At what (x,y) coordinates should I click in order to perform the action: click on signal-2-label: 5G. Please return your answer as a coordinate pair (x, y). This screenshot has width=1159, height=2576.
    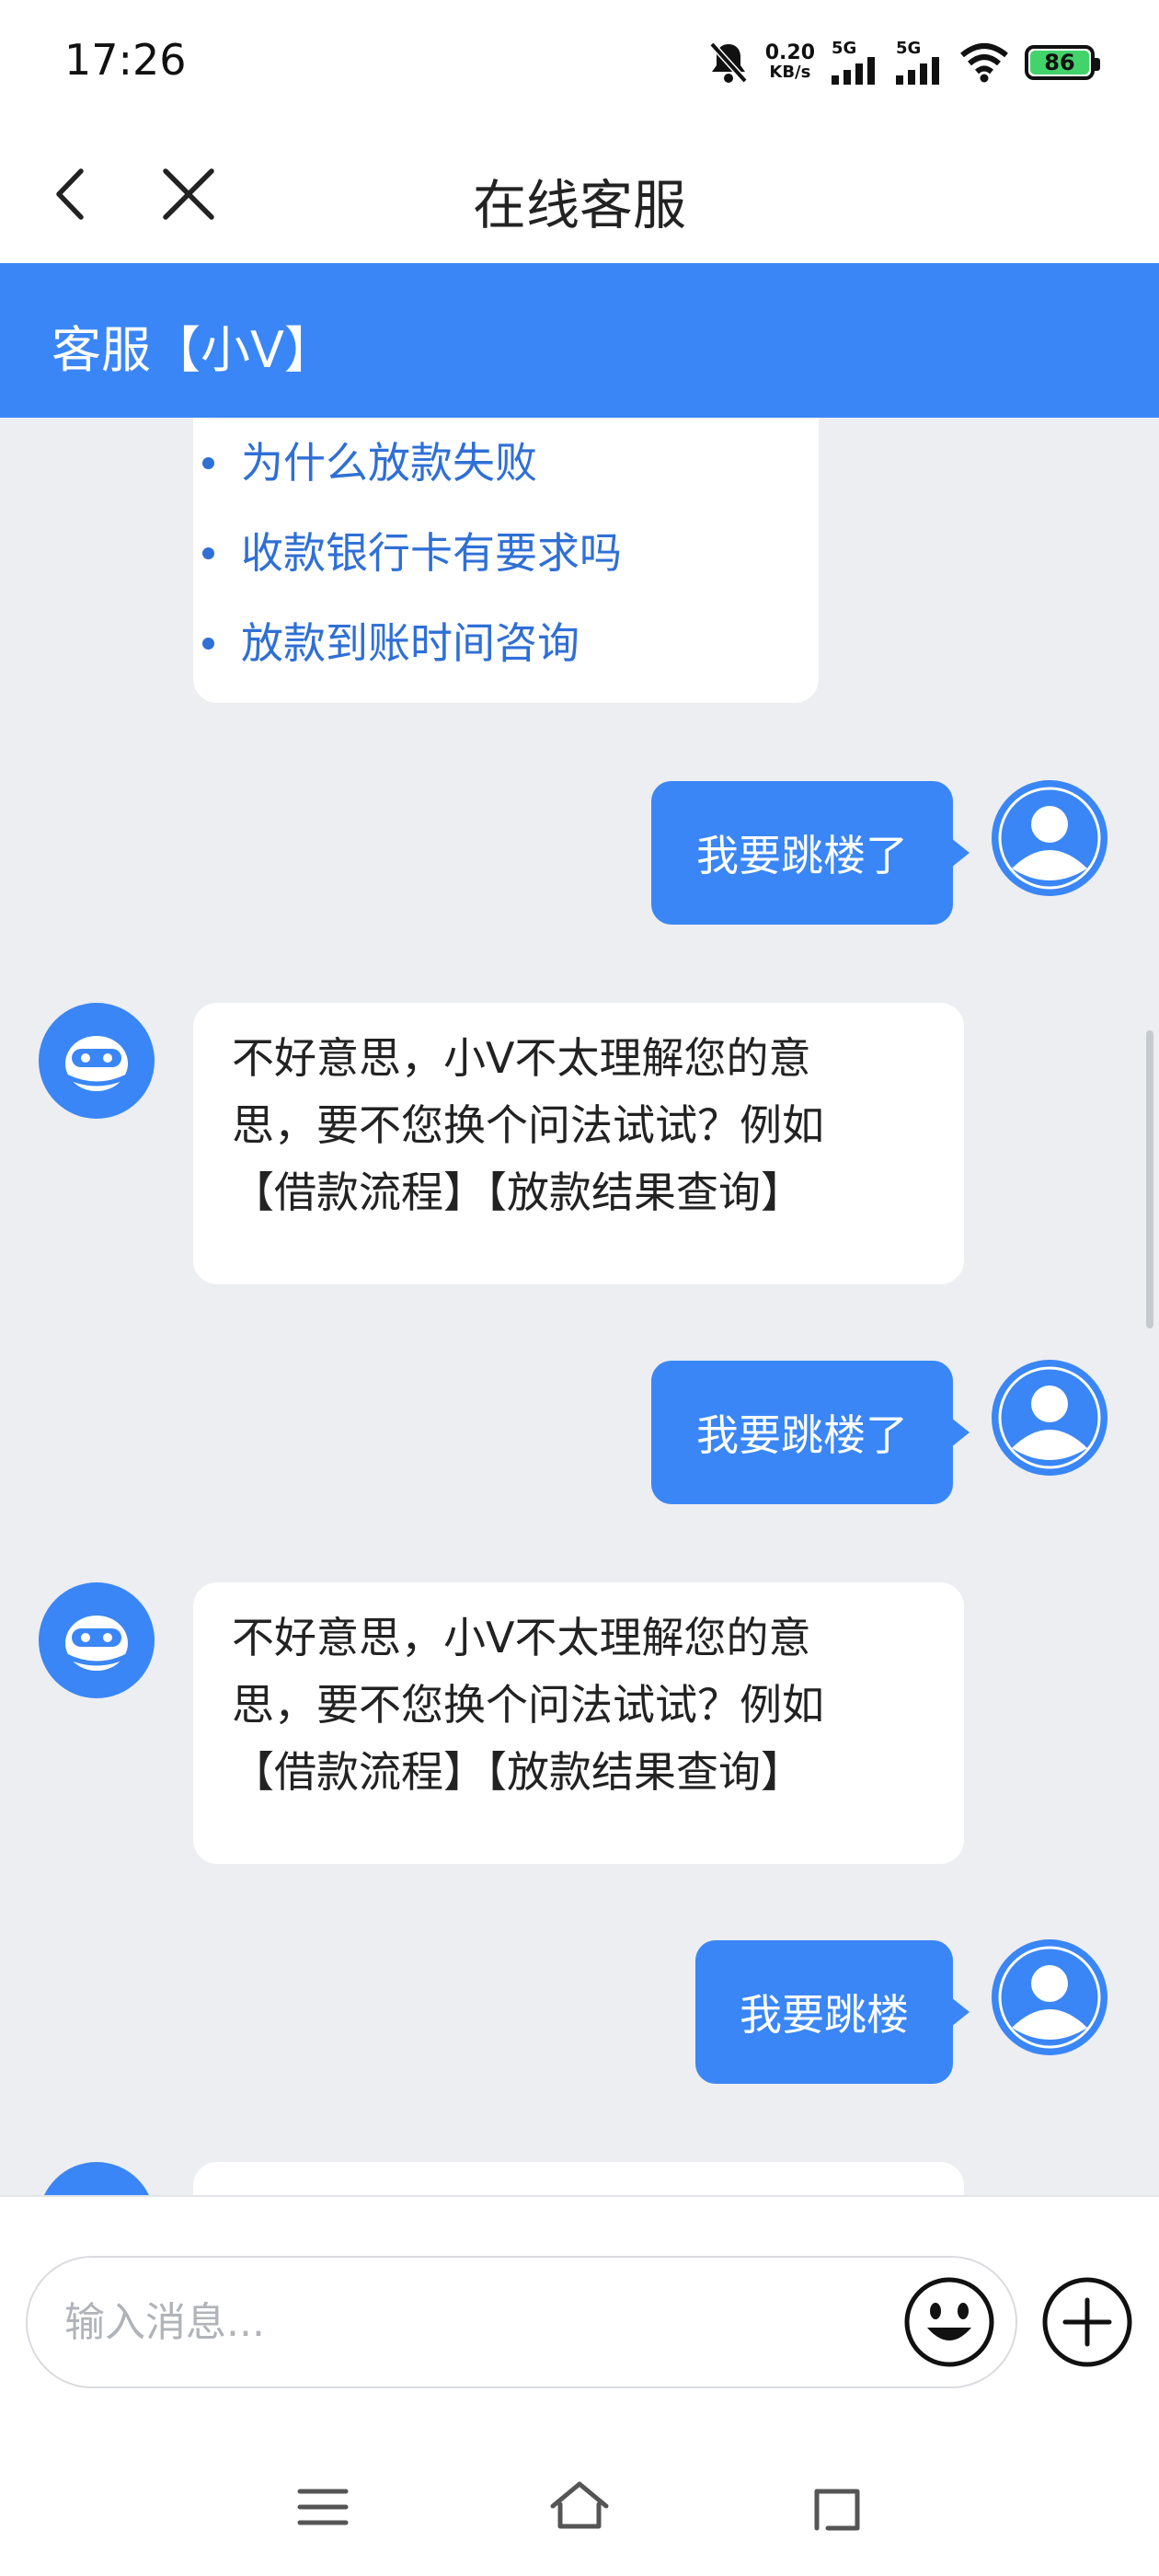
    Looking at the image, I should click on (909, 48).